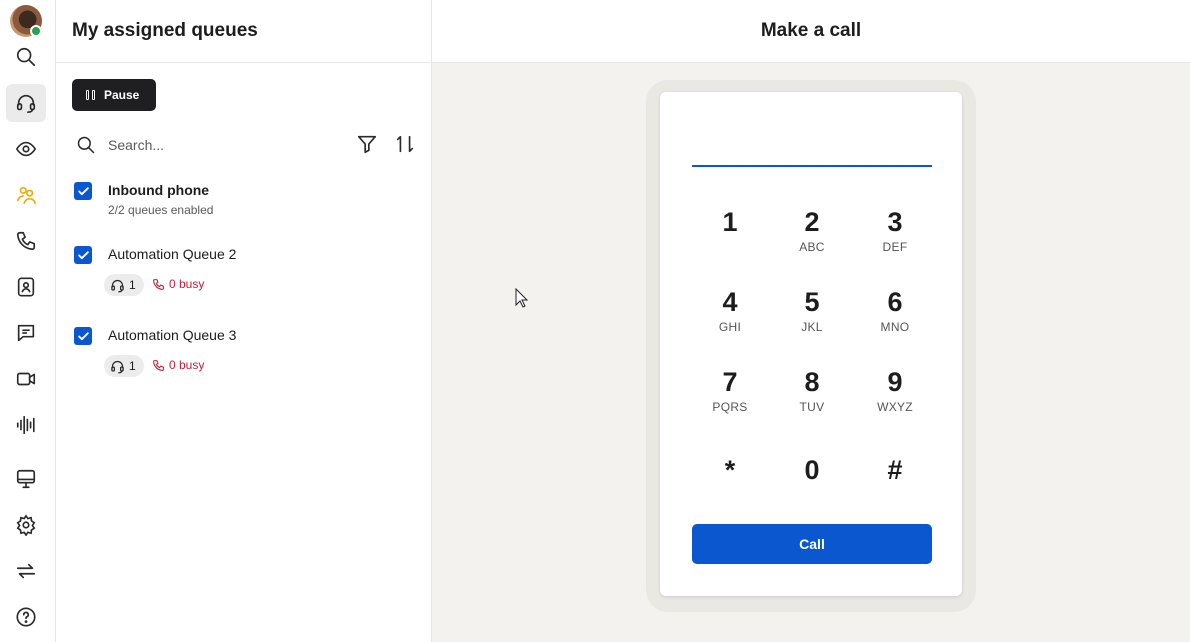 The width and height of the screenshot is (1190, 642). I want to click on queues-header: My assigned queues, so click(243, 31).